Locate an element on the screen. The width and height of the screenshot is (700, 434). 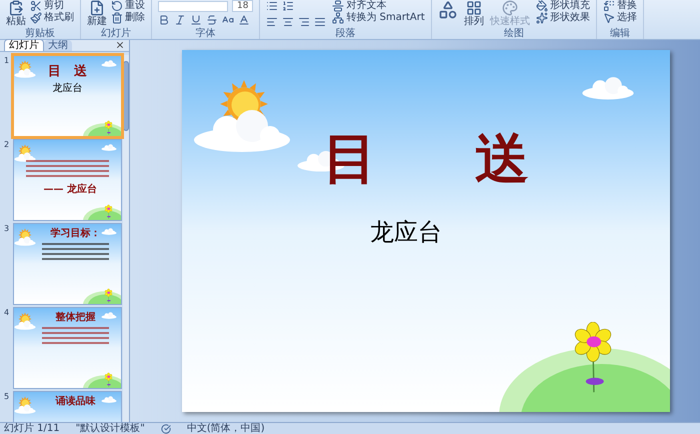
ribbon-button: 删除 is located at coordinates (128, 18).